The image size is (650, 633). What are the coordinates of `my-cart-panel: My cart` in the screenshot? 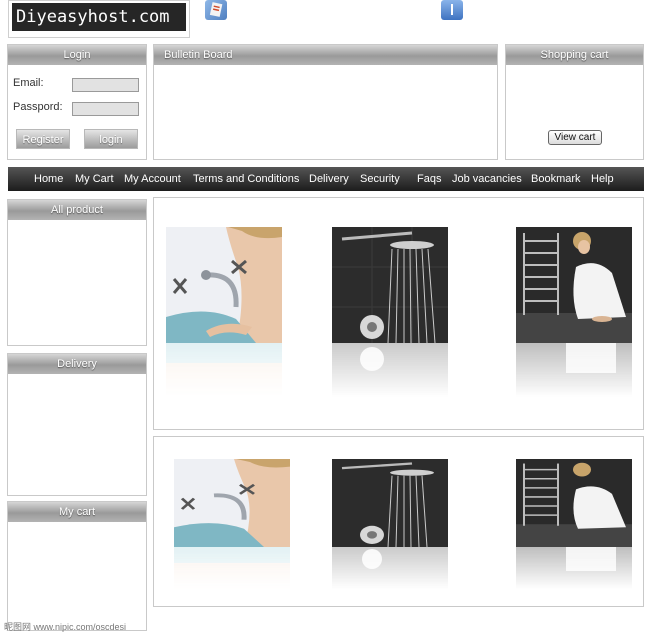 It's located at (77, 566).